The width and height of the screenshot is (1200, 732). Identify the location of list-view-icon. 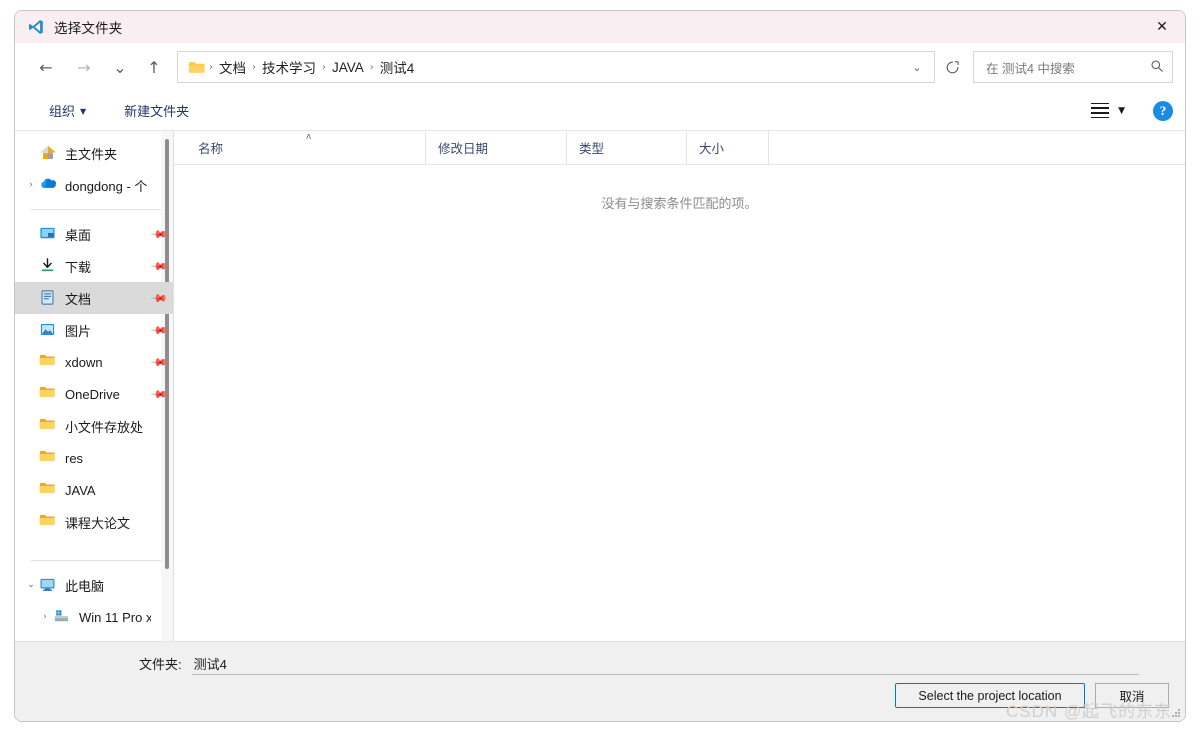
(1100, 110).